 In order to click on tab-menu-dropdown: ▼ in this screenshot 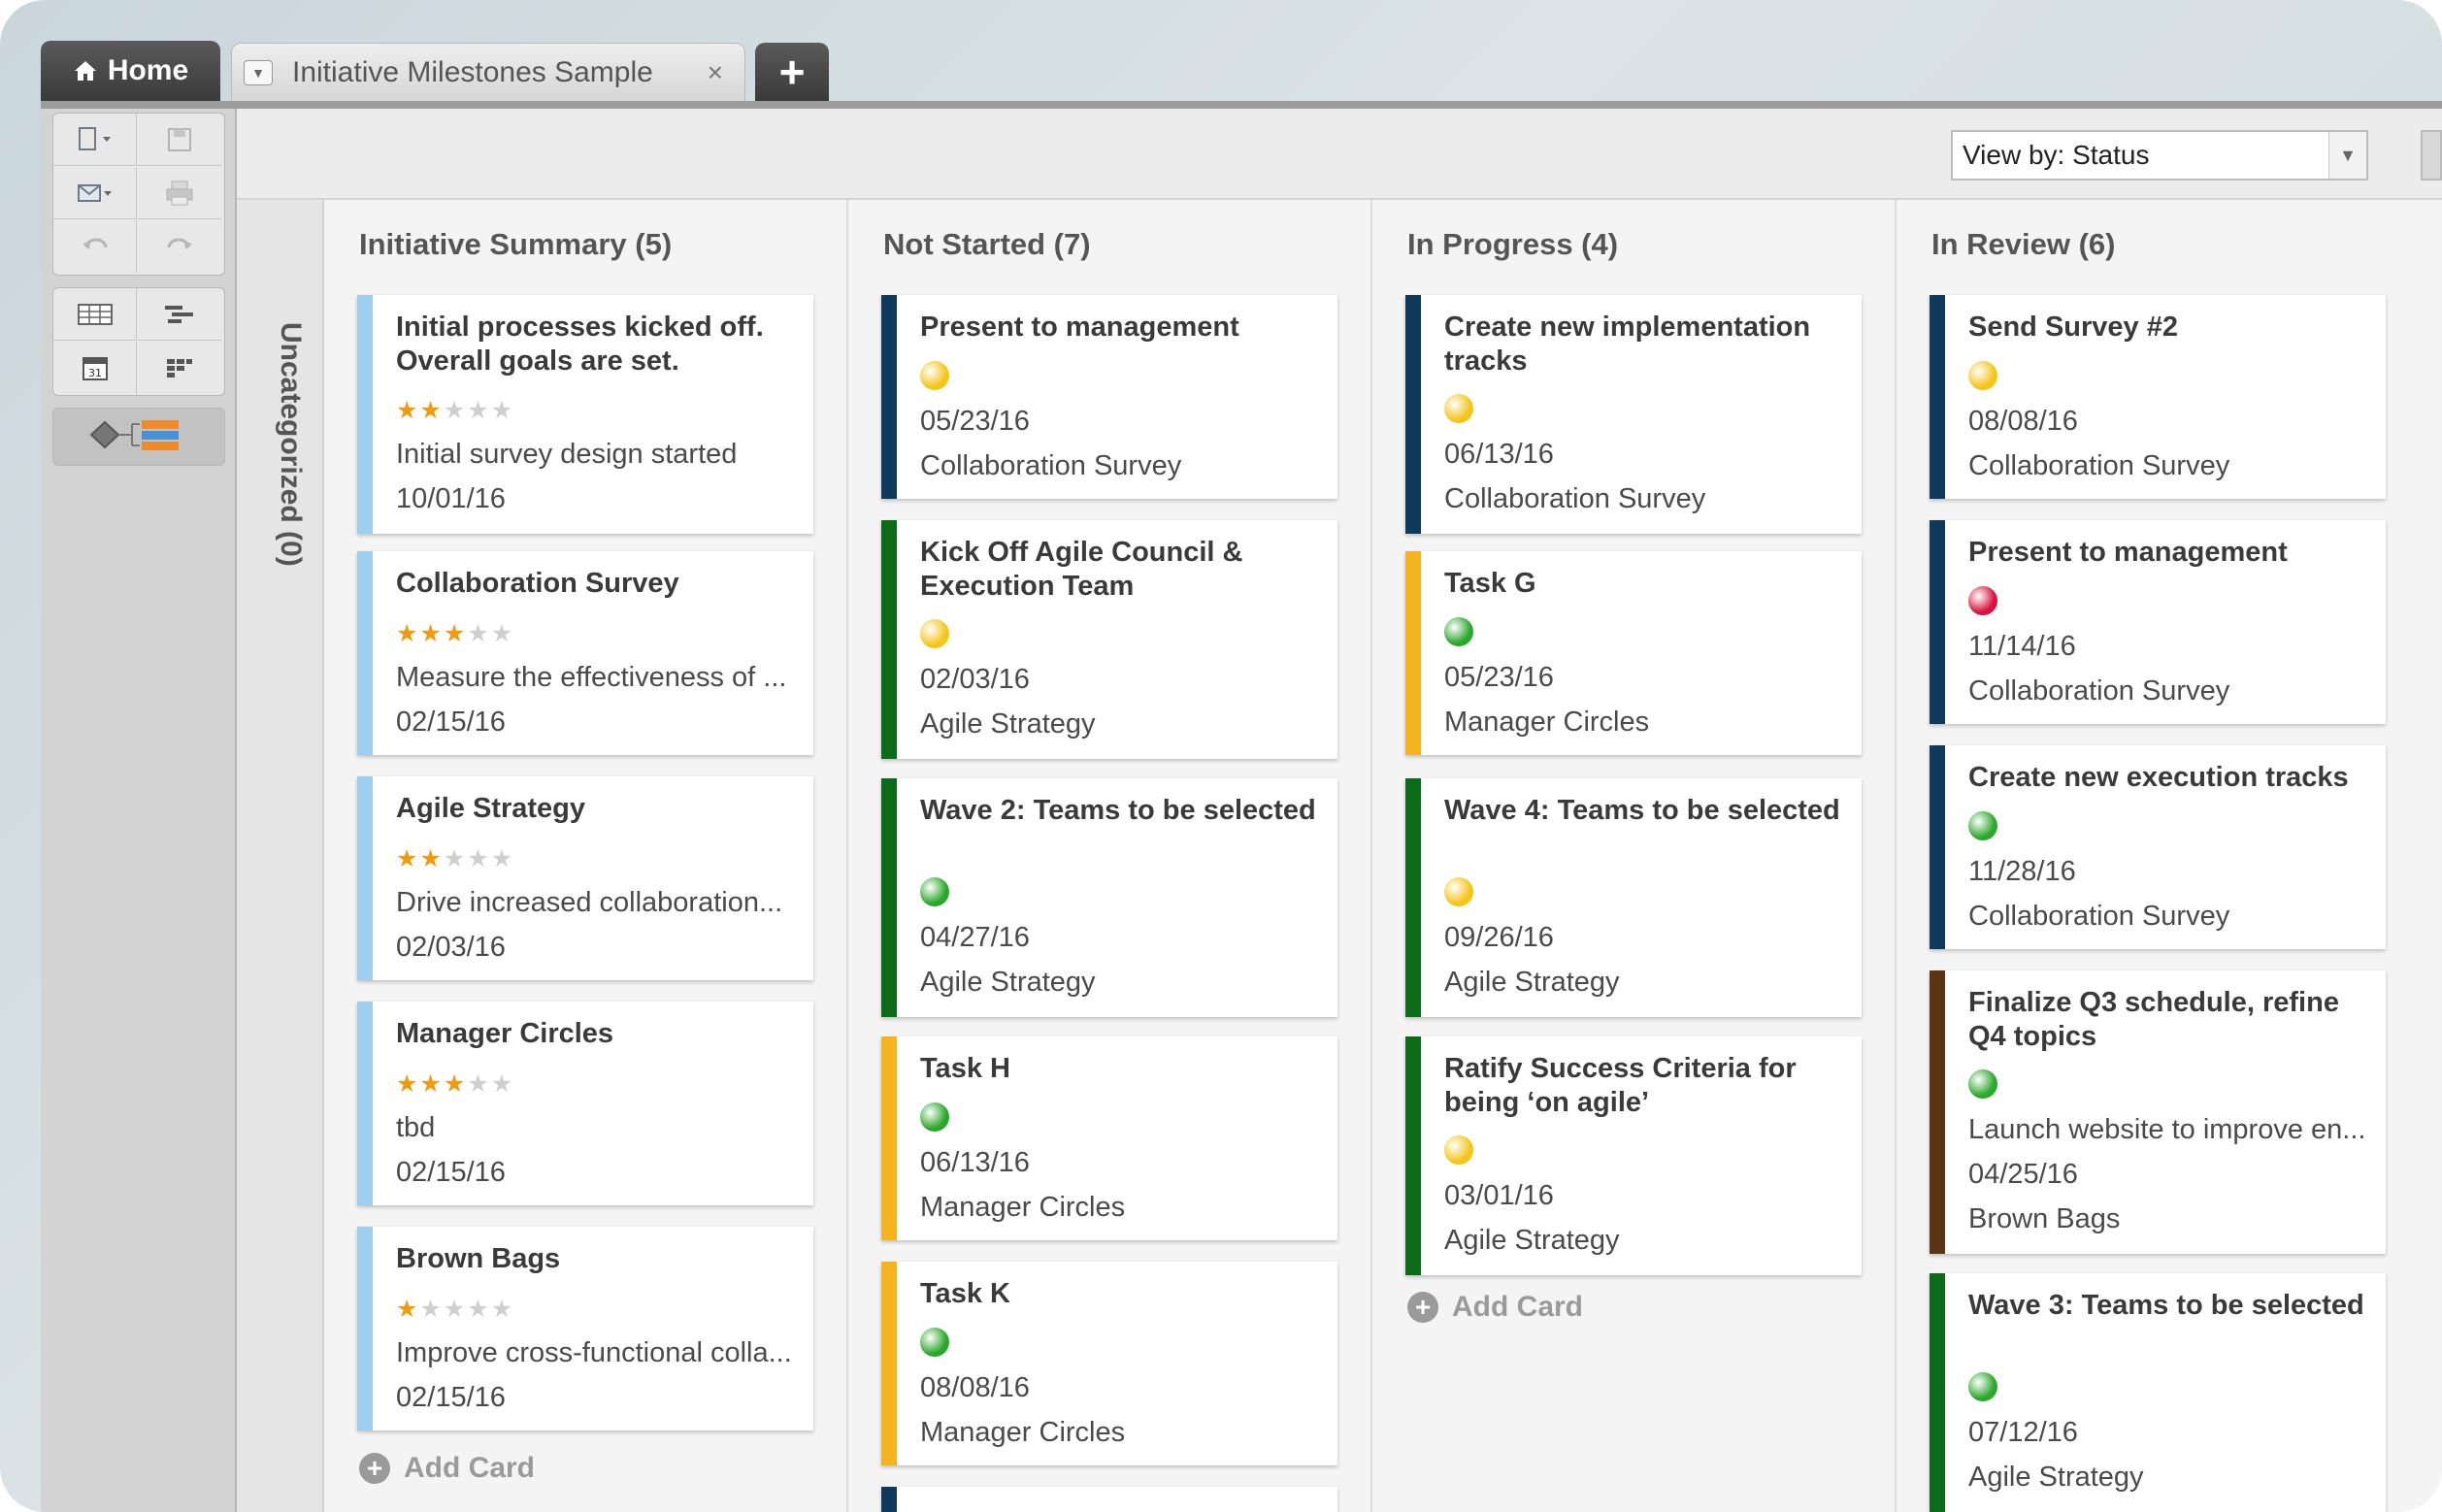, I will do `click(258, 72)`.